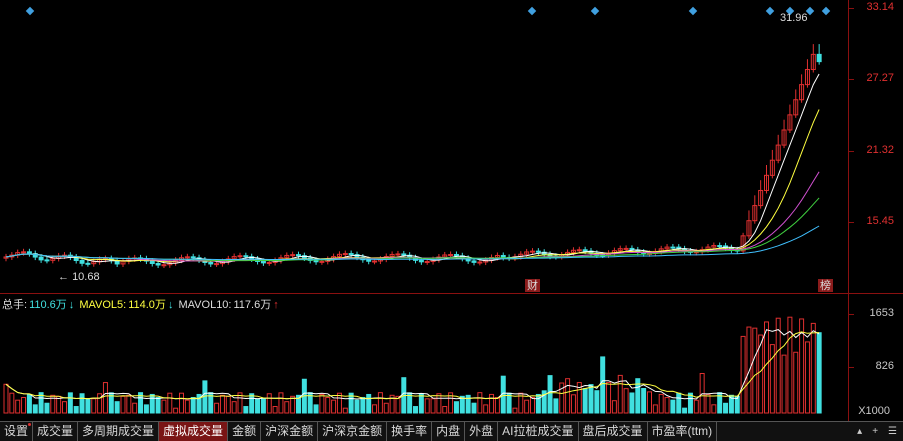  What do you see at coordinates (859, 431) in the screenshot?
I see `collapse-icon: ▴` at bounding box center [859, 431].